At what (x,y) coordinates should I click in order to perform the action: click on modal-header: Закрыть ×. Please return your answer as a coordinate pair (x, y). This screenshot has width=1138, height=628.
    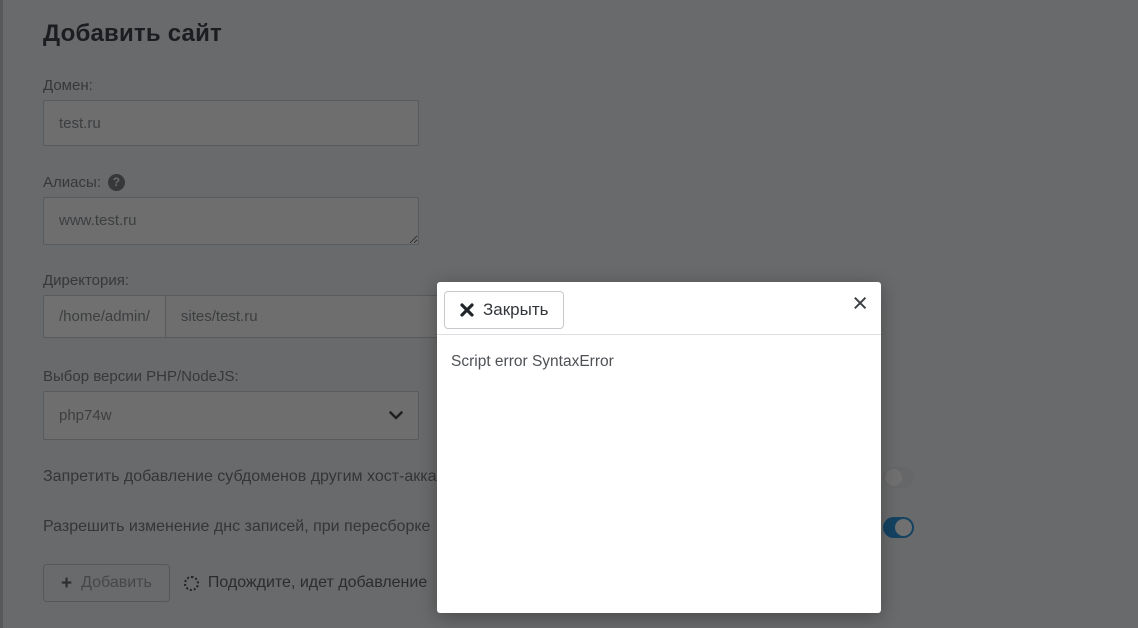
    Looking at the image, I should click on (659, 308).